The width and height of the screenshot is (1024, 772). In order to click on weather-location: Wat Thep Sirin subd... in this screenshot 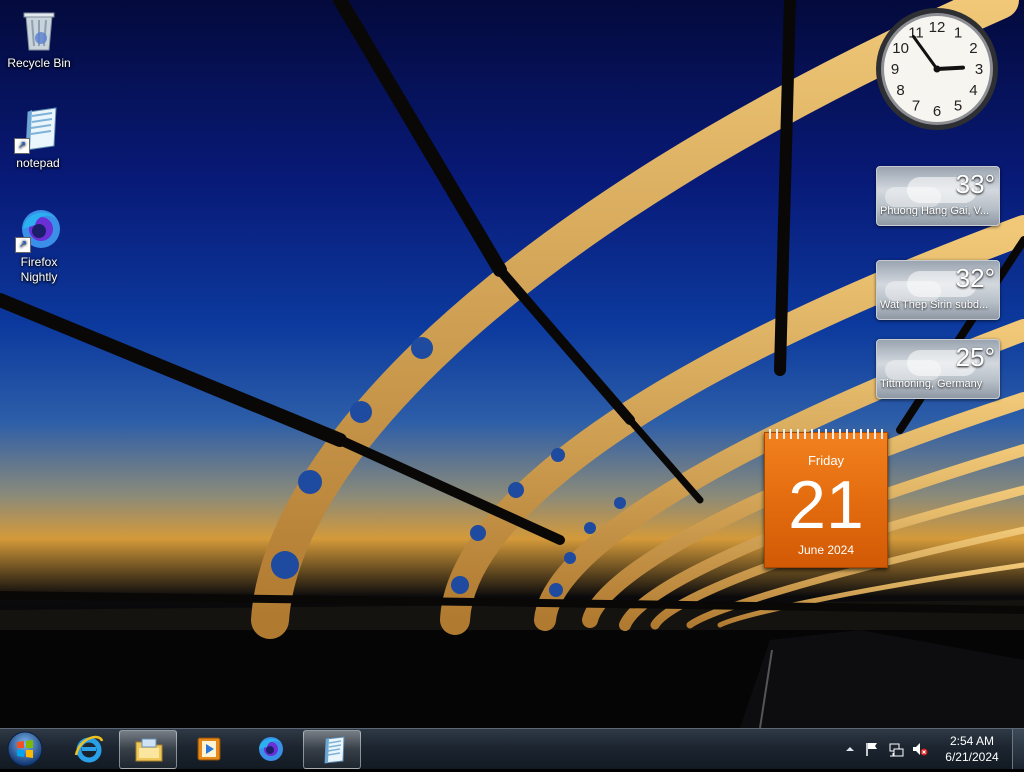, I will do `click(934, 305)`.